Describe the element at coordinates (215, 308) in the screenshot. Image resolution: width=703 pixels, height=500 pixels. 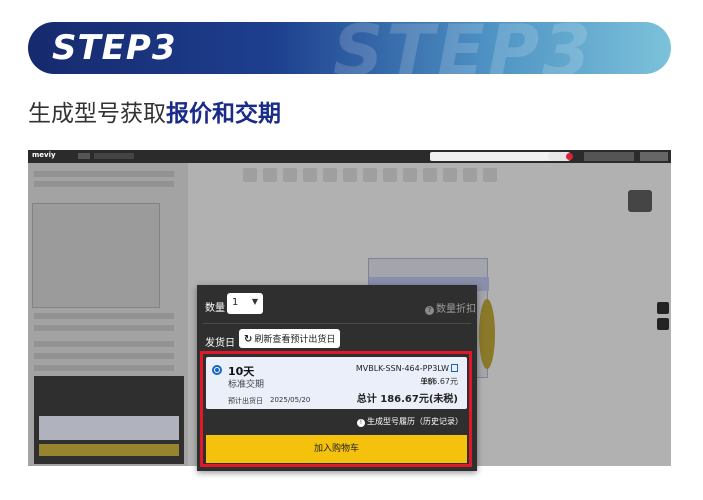
I see `quantity-label: 数量` at that location.